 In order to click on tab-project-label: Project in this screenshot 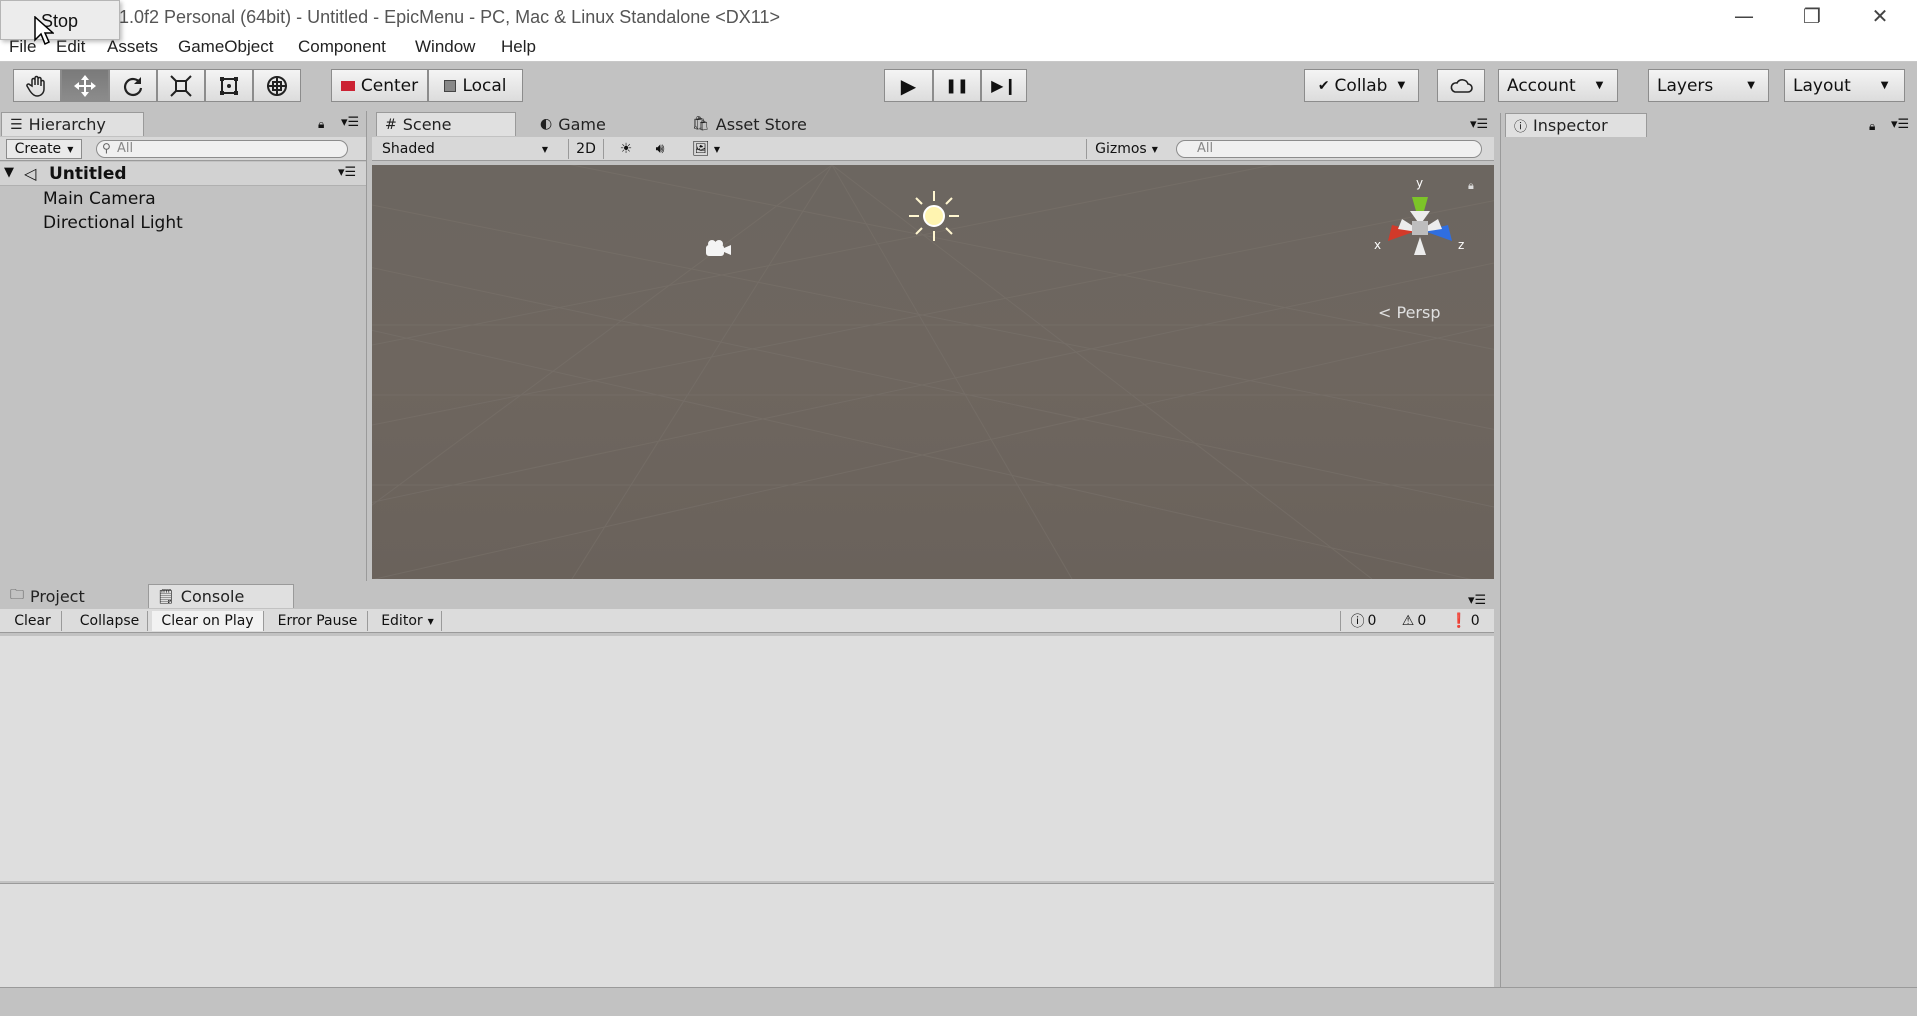, I will do `click(57, 596)`.